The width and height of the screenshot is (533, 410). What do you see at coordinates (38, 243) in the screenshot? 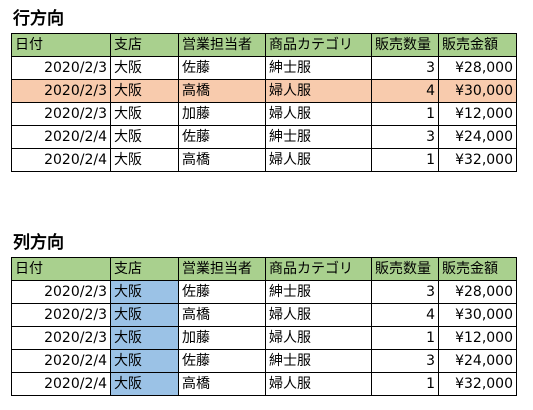
I see `column-section-title: 列方向` at bounding box center [38, 243].